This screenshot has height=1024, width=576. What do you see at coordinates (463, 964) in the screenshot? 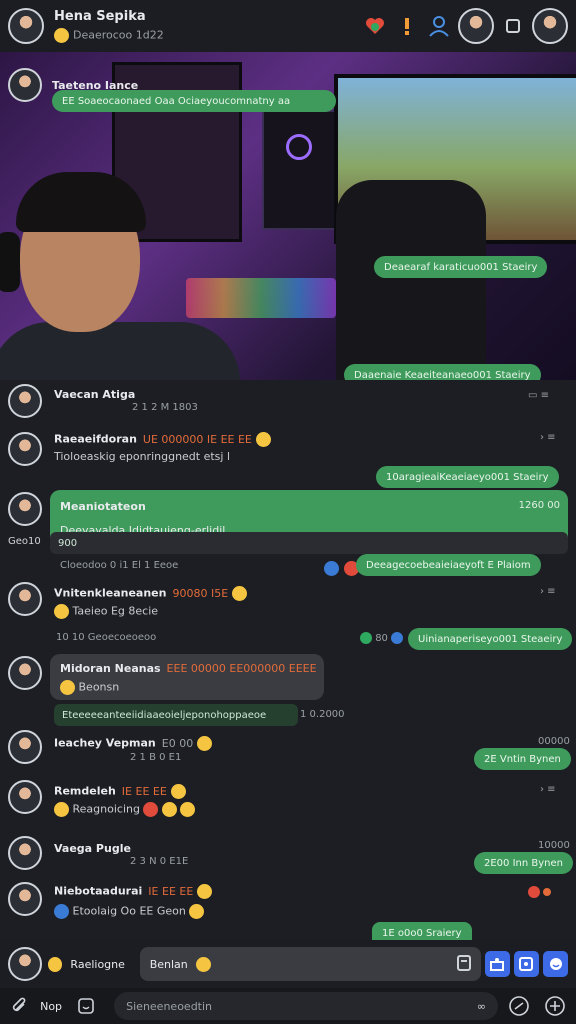
I see `attach-icon` at bounding box center [463, 964].